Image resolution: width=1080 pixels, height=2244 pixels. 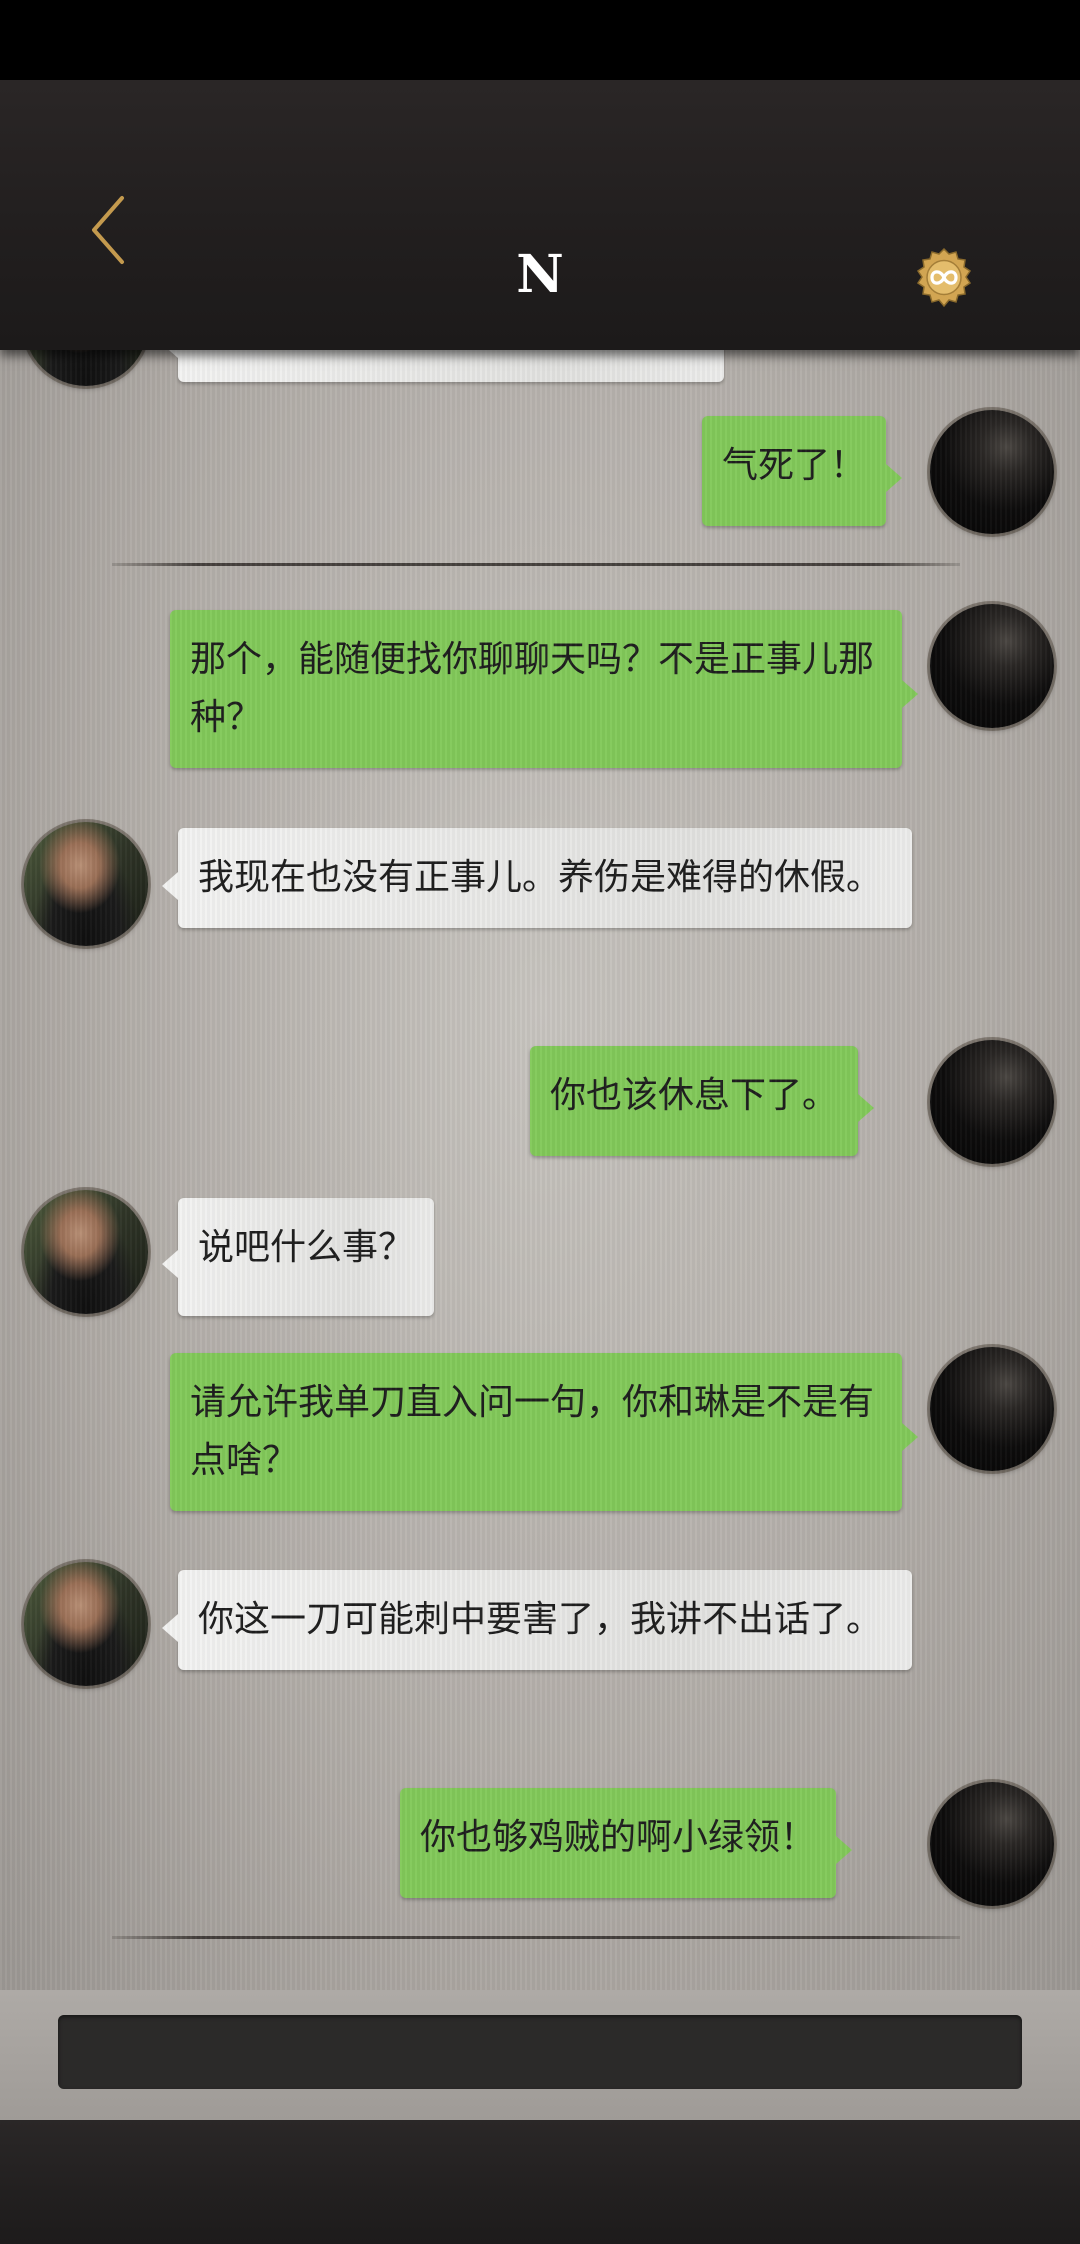 I want to click on message-bubble-outgoing: 请允许我单刀直入问一句，你和琳是不是有点啥？, so click(x=544, y=1432).